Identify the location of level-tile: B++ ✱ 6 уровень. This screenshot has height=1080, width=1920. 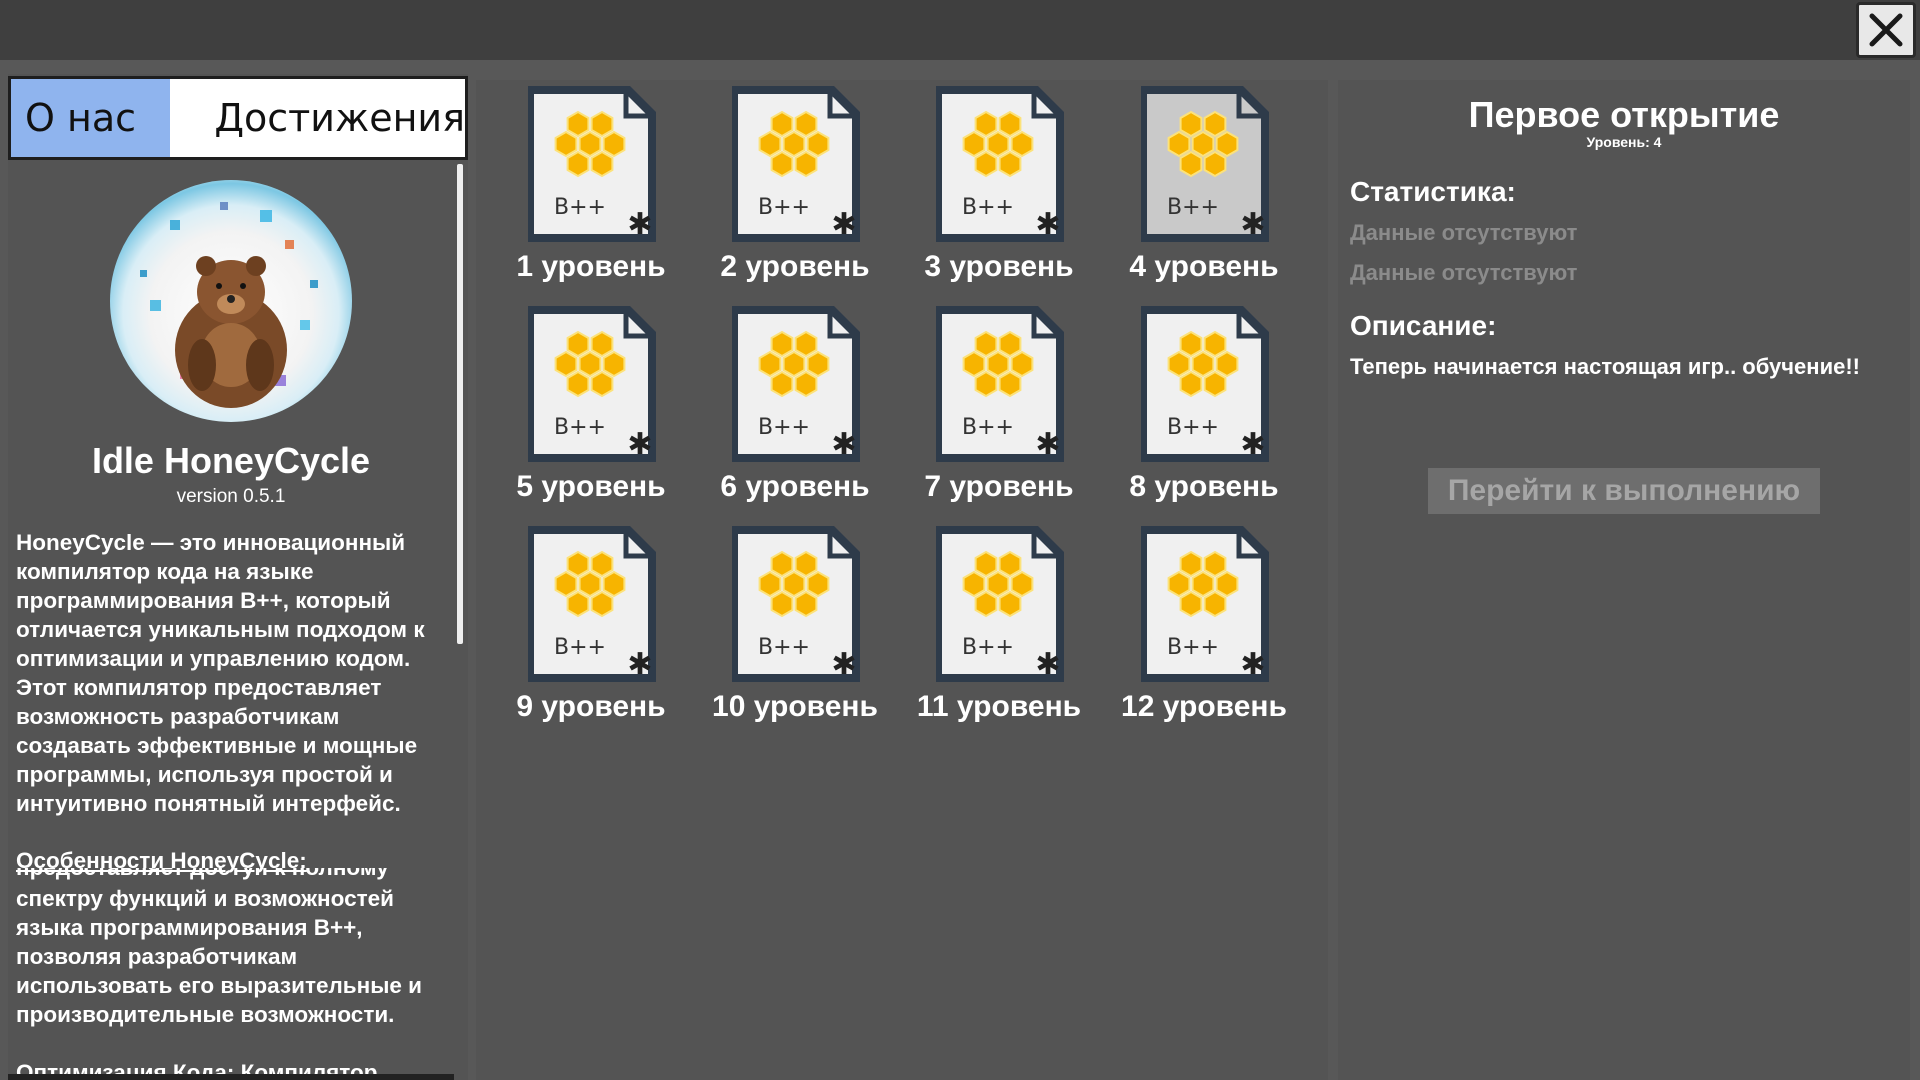
(780, 405).